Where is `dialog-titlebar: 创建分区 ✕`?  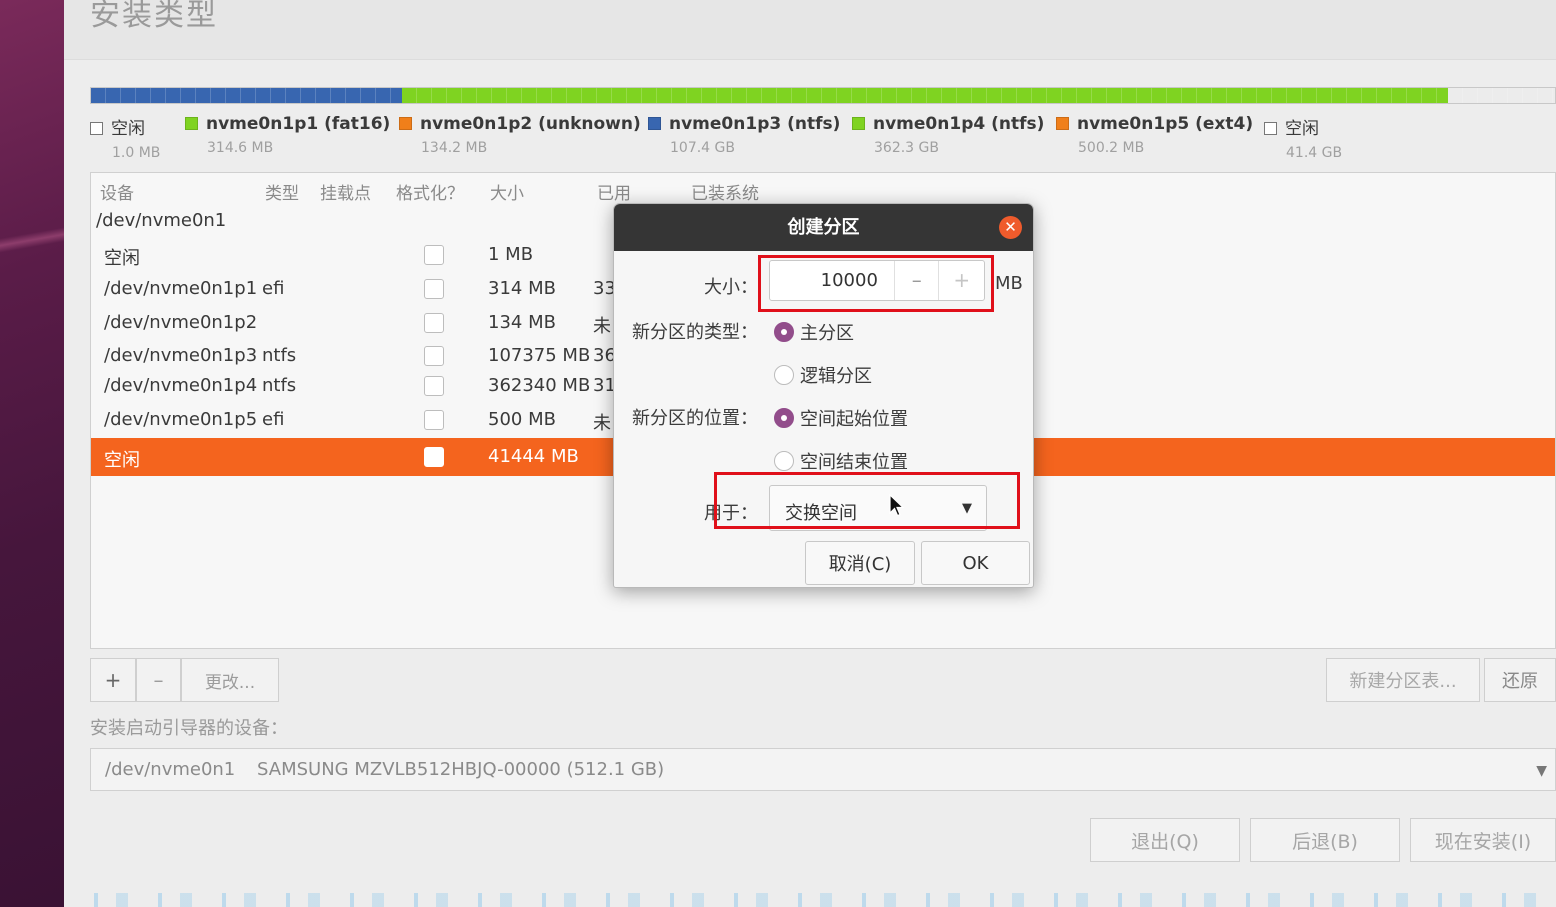
dialog-titlebar: 创建分区 ✕ is located at coordinates (823, 227).